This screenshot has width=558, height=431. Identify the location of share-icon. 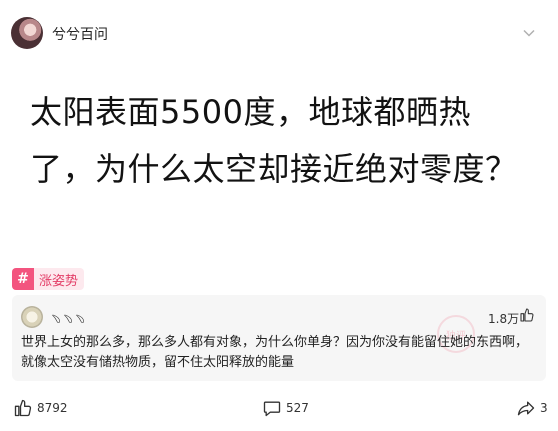
(526, 408).